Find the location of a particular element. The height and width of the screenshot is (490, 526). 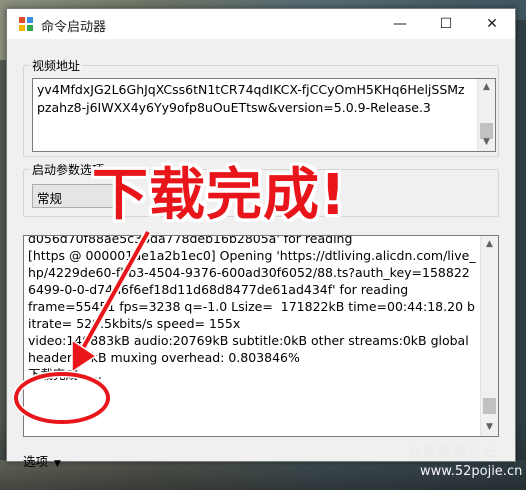

download-complete-annotation: 下载完成! is located at coordinates (219, 195).